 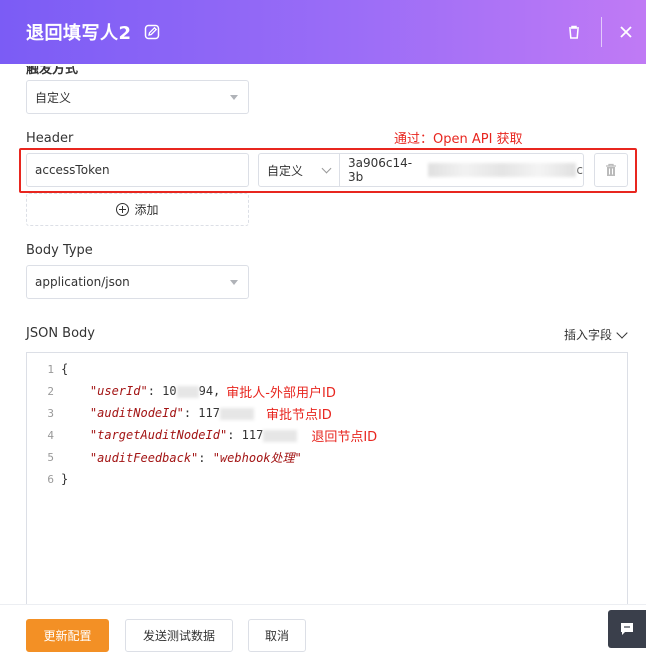 I want to click on delete-icon, so click(x=574, y=32).